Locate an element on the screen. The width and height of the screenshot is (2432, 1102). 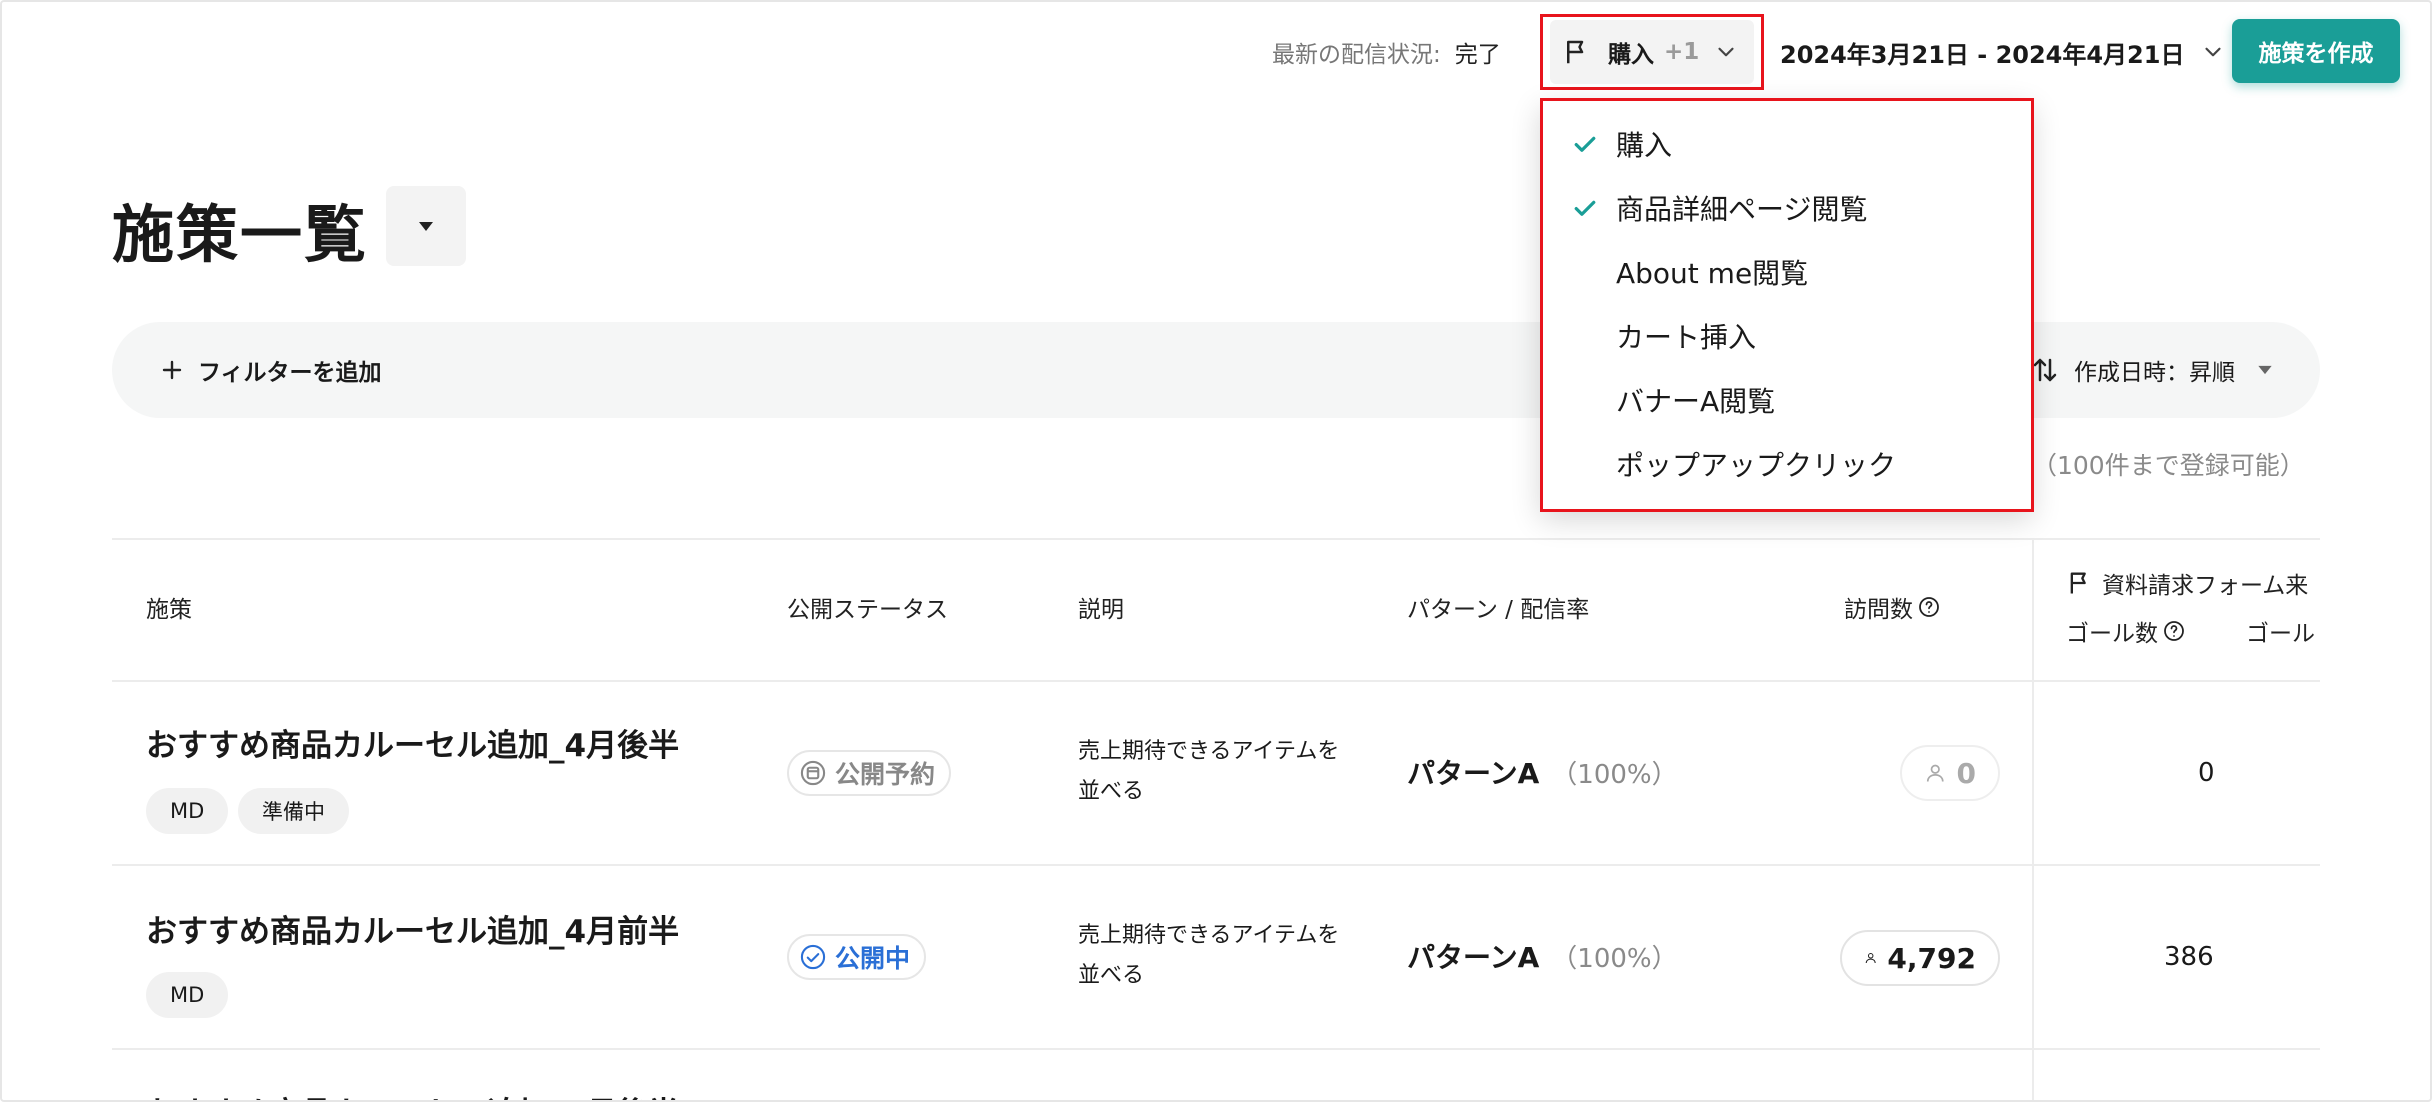
goal-selector-button: 購入 +1 is located at coordinates (1652, 52).